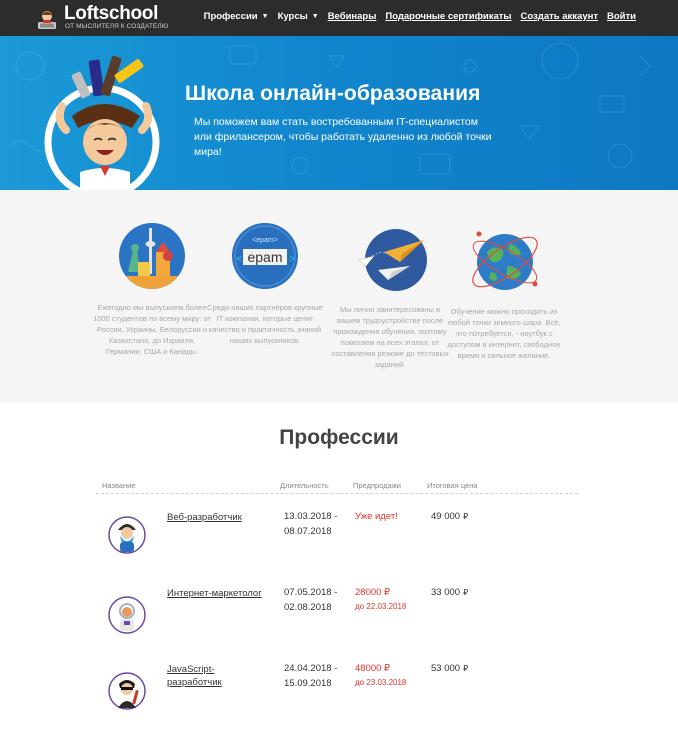  What do you see at coordinates (392, 260) in the screenshot?
I see `paper-planes-icon` at bounding box center [392, 260].